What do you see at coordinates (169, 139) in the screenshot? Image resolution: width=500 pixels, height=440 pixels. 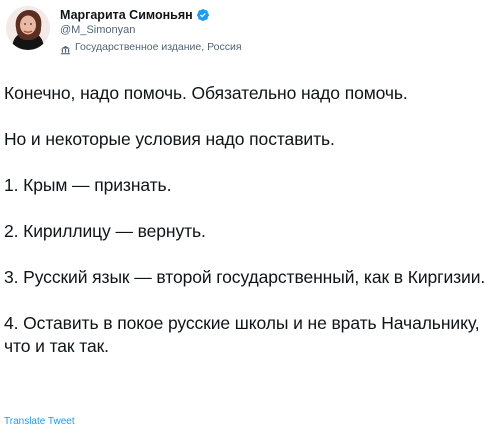 I see `tweet-paragraph: Но и некоторые условия надо поставить.` at bounding box center [169, 139].